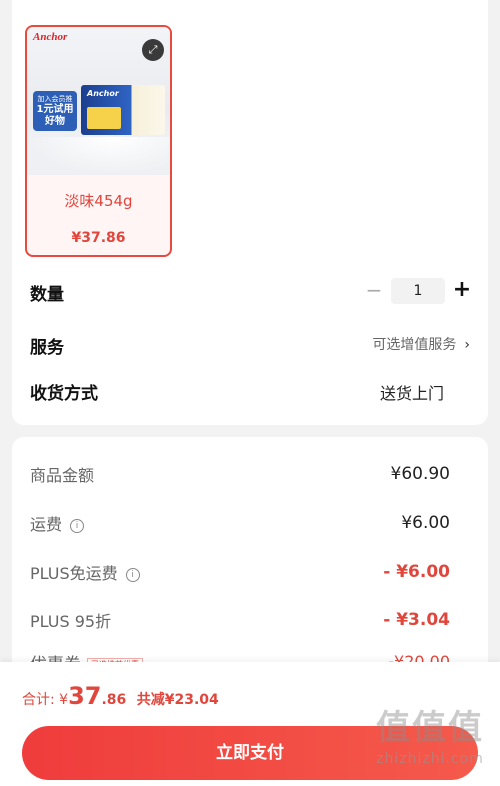 The height and width of the screenshot is (786, 500). I want to click on shipping-fee-label: 运费, so click(46, 524).